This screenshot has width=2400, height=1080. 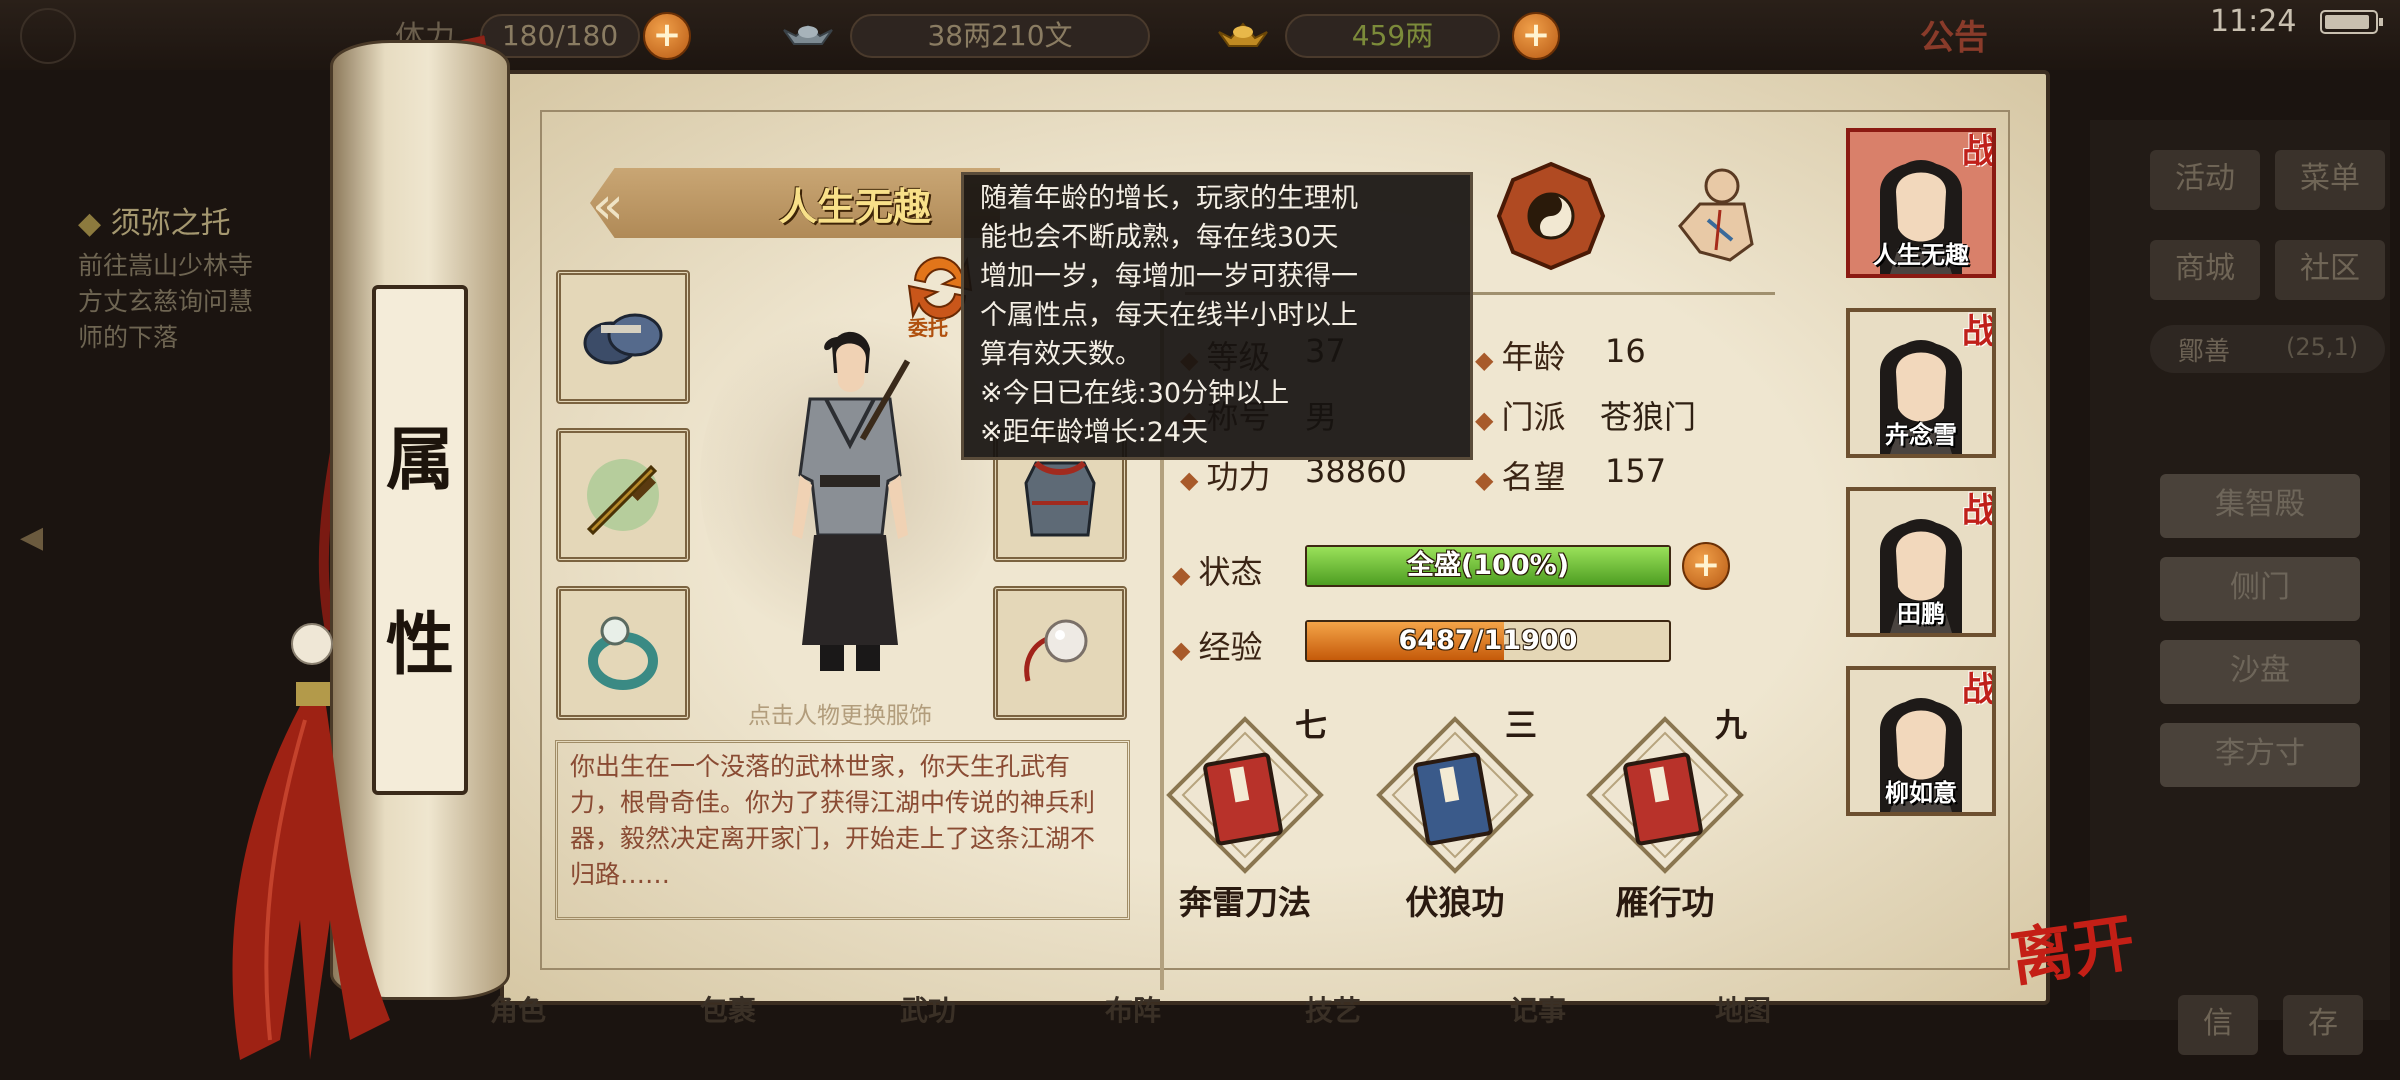 What do you see at coordinates (1169, 198) in the screenshot?
I see `tooltip-line: 随着年龄的增长，玩家的生理机` at bounding box center [1169, 198].